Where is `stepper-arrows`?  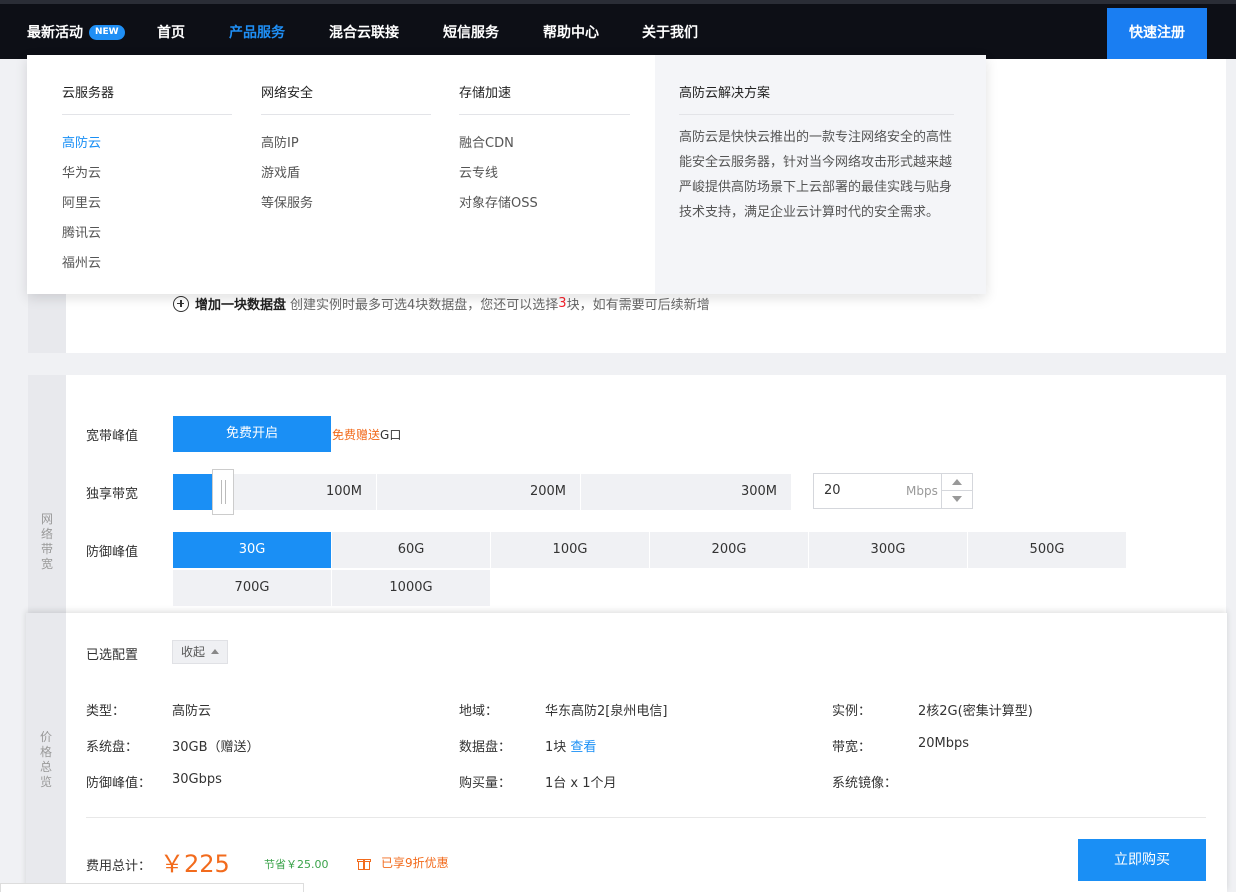 stepper-arrows is located at coordinates (956, 491).